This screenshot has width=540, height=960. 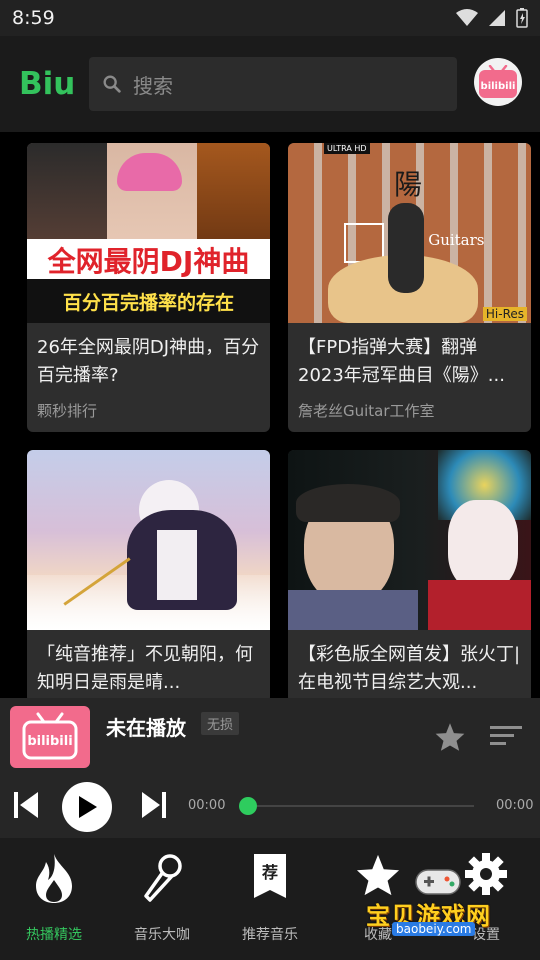 I want to click on thumbnail-caption-top: 全网最阴DJ神曲, so click(x=148, y=261).